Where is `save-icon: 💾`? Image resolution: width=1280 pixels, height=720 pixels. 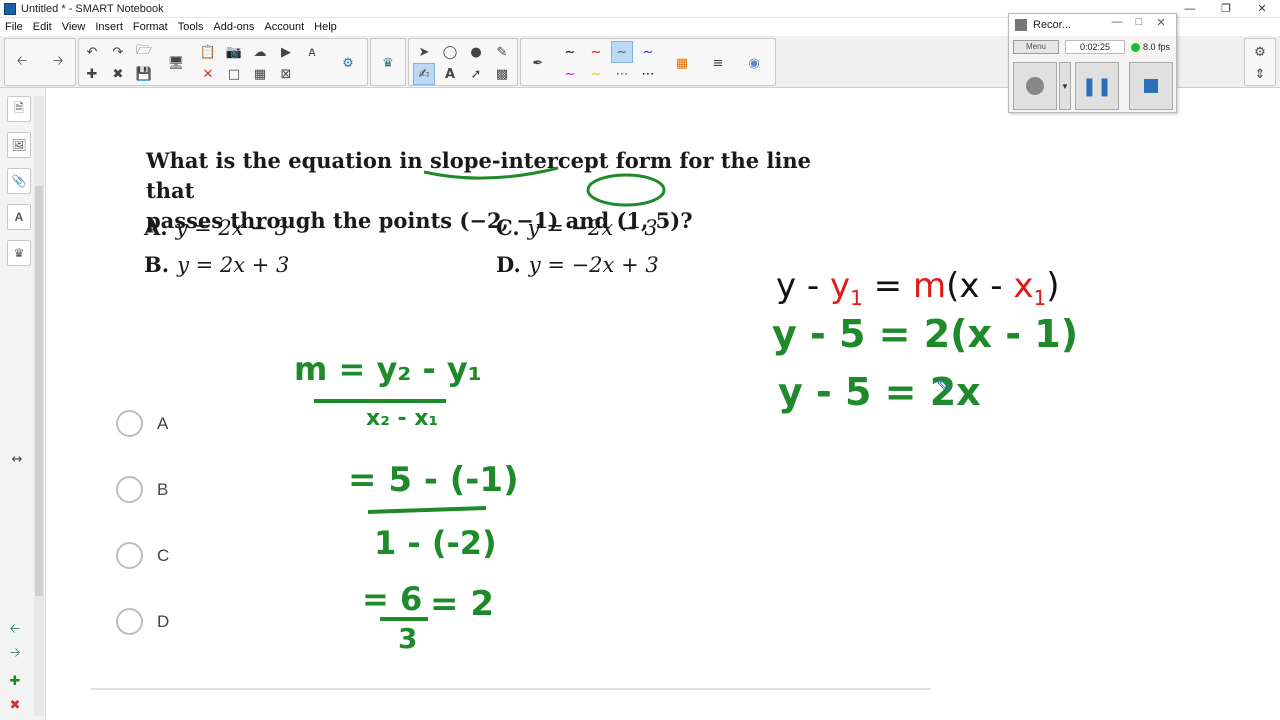 save-icon: 💾 is located at coordinates (144, 74).